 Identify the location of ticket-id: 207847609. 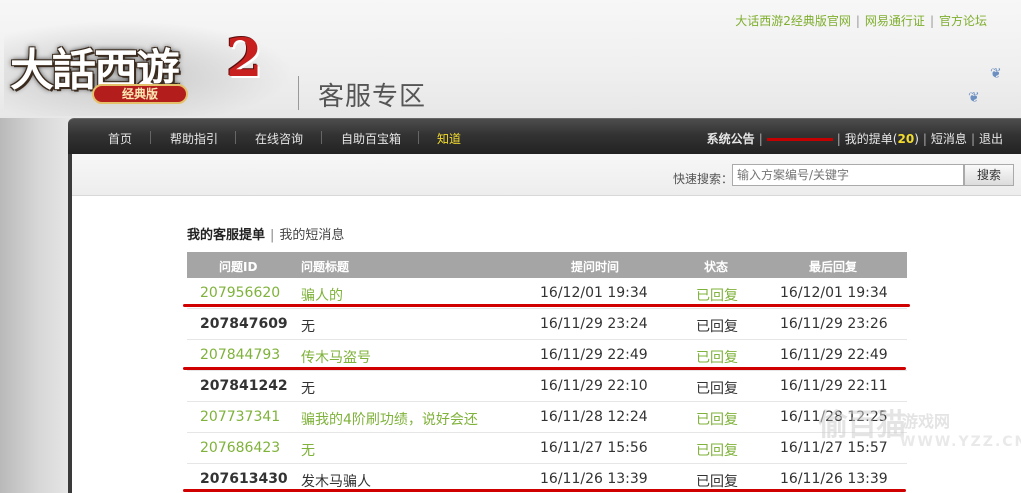
(244, 324).